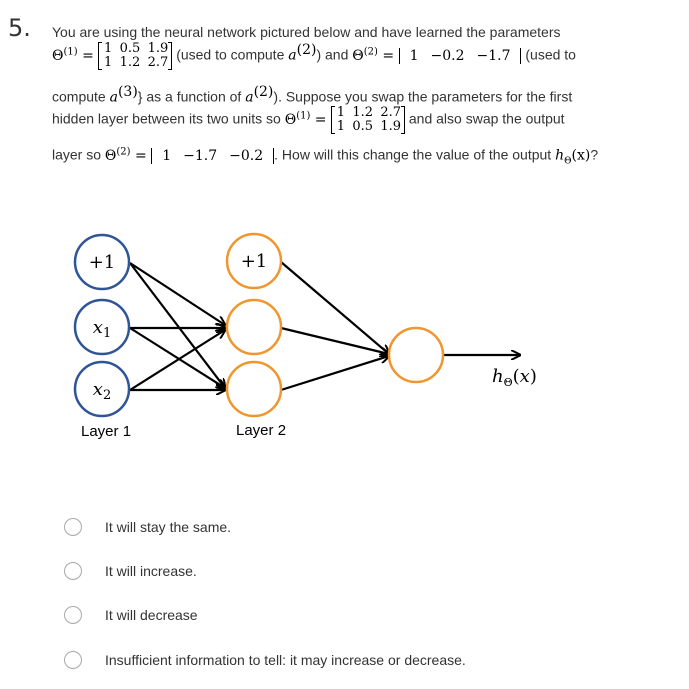  Describe the element at coordinates (514, 377) in the screenshot. I see `output-label: hΘ(x)` at that location.